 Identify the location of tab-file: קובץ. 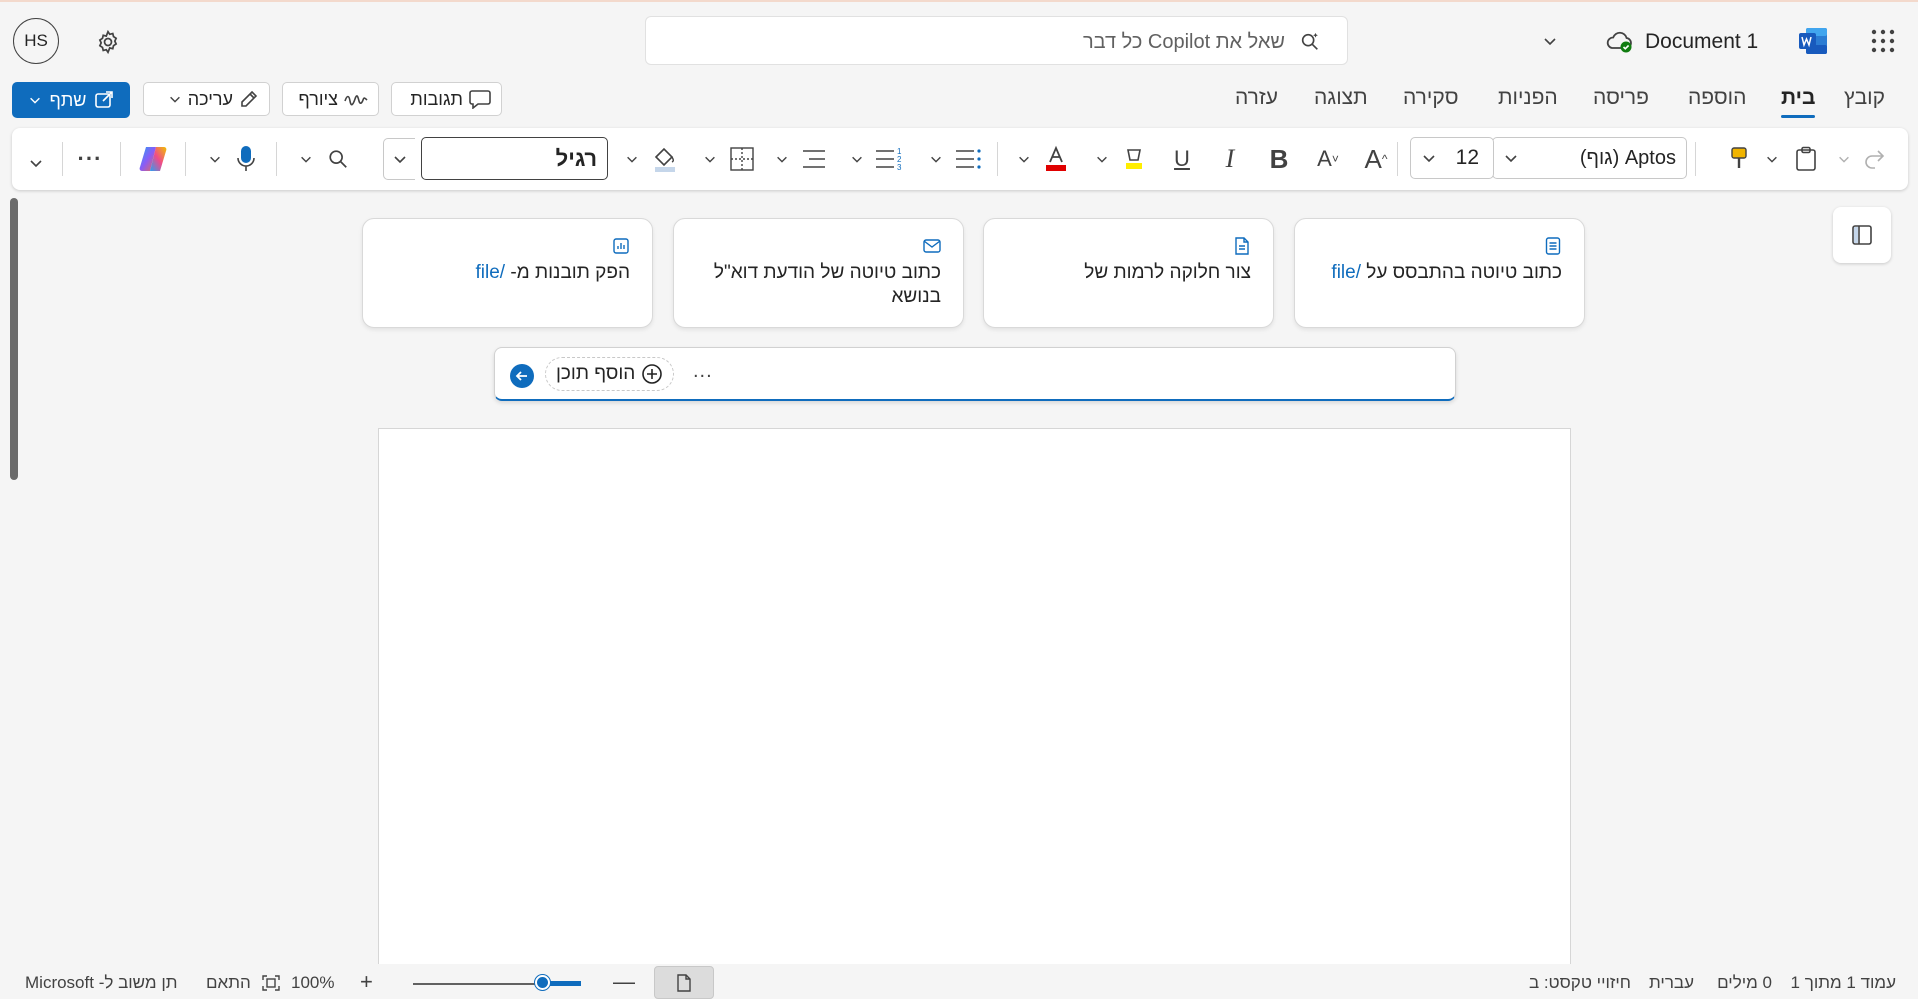
(1864, 98).